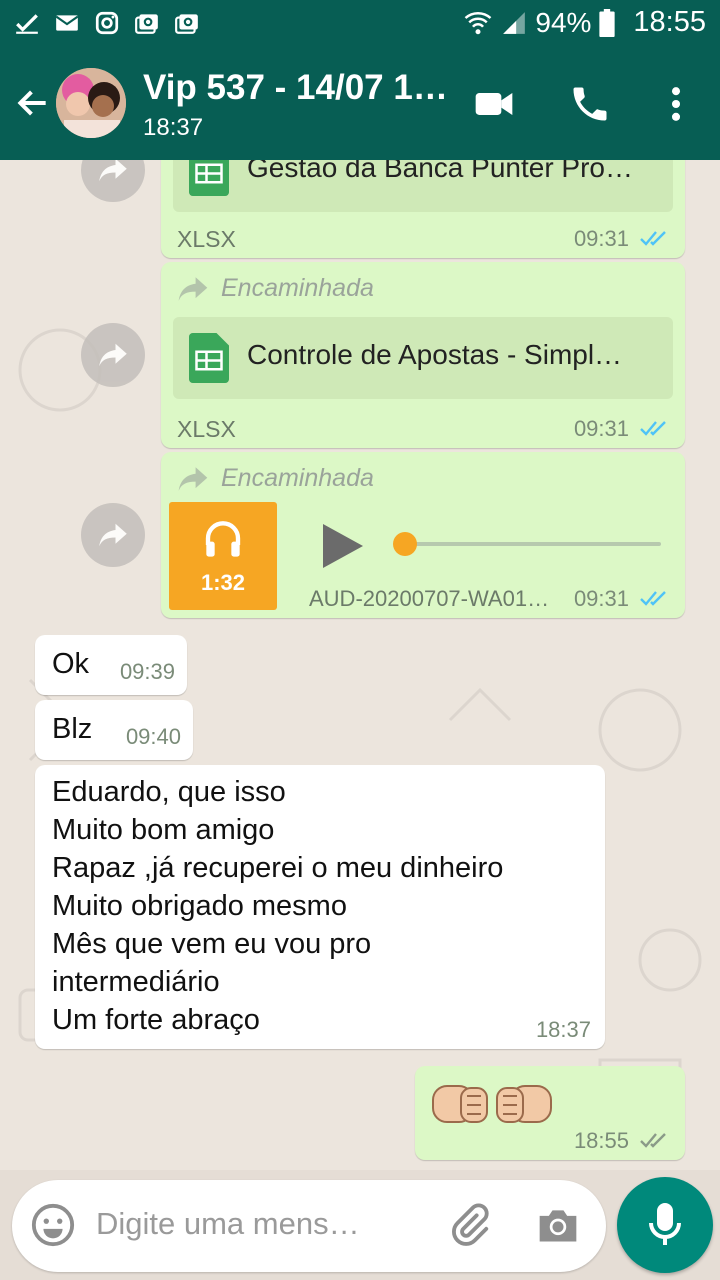 The image size is (720, 1280). I want to click on fist-left-icon, so click(524, 1104).